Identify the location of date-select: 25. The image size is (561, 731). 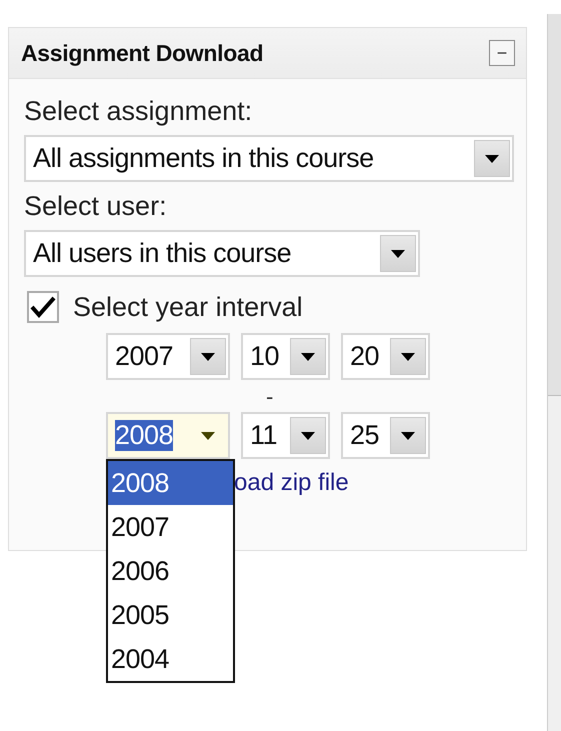
(385, 435).